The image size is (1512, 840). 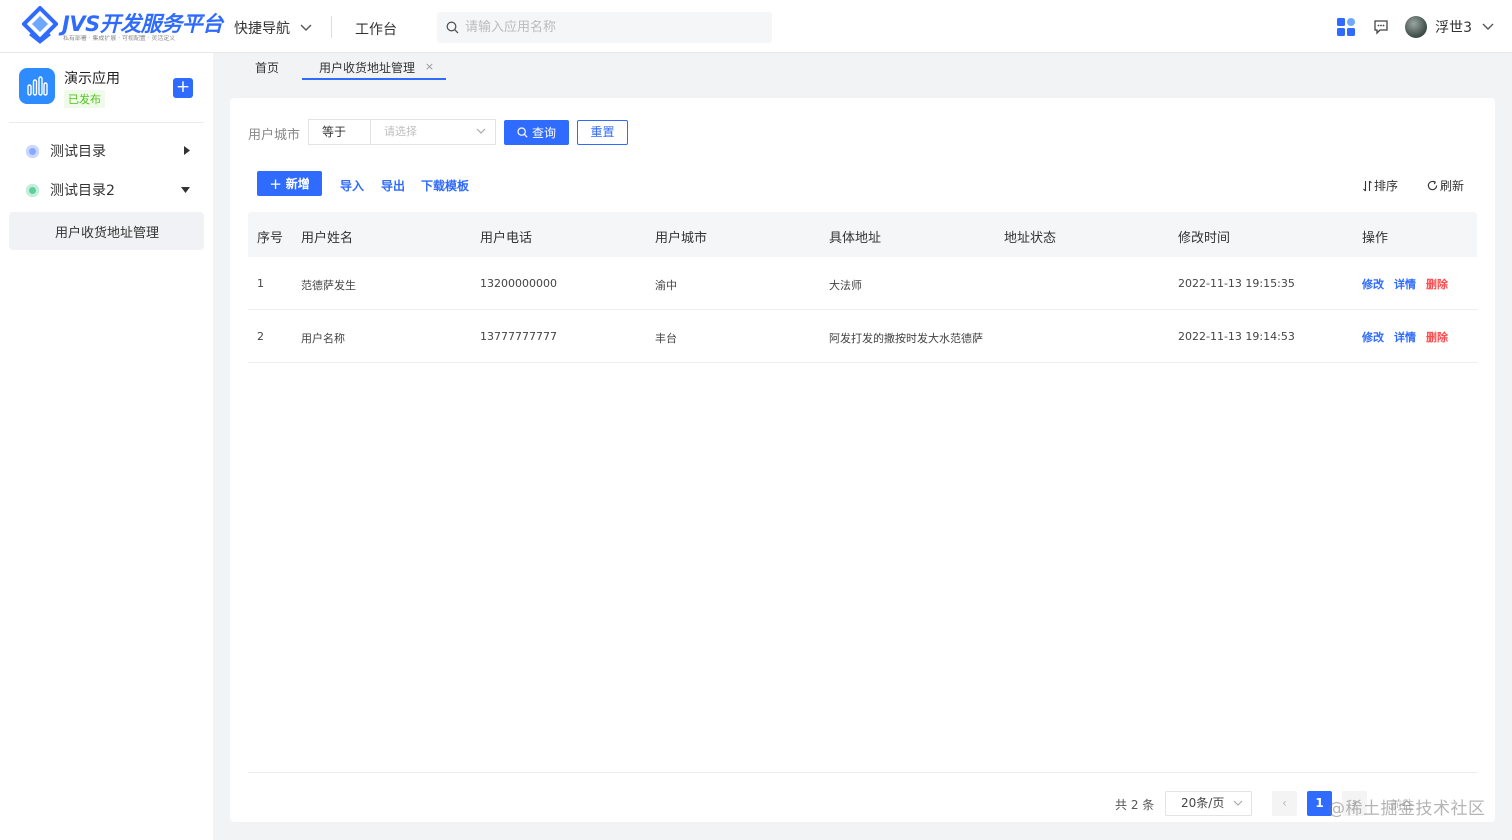 What do you see at coordinates (666, 285) in the screenshot?
I see `cell-city: 渝中` at bounding box center [666, 285].